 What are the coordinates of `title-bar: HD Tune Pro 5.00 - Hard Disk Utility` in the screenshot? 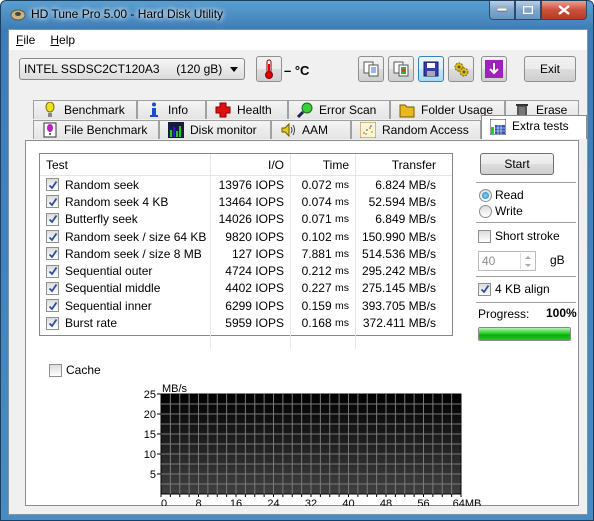 It's located at (297, 15).